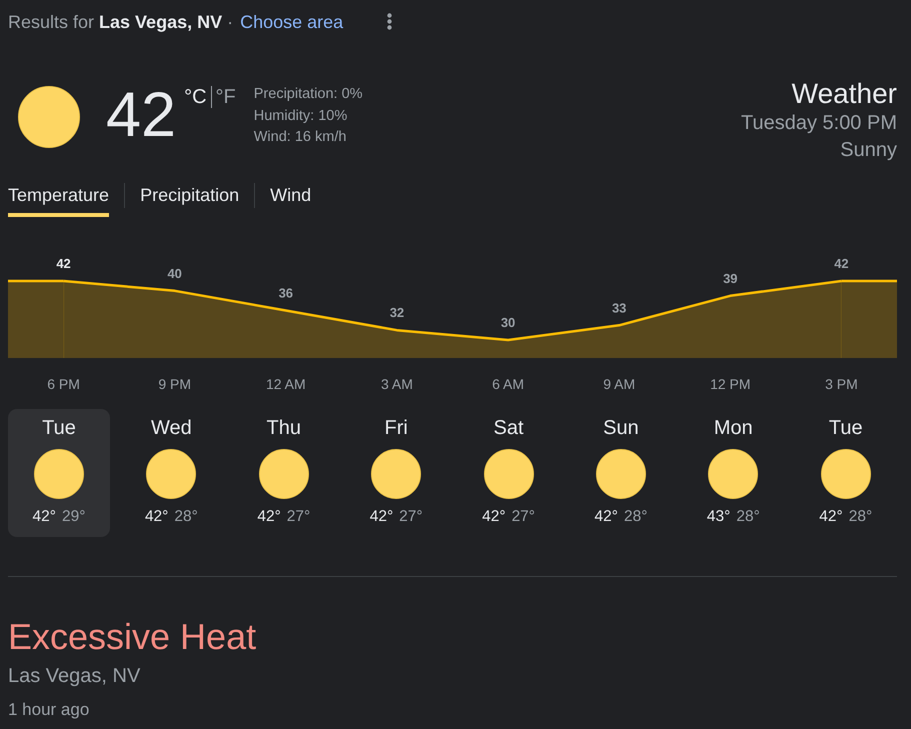  I want to click on day-forecast-card: Wed 42° 28°, so click(171, 473).